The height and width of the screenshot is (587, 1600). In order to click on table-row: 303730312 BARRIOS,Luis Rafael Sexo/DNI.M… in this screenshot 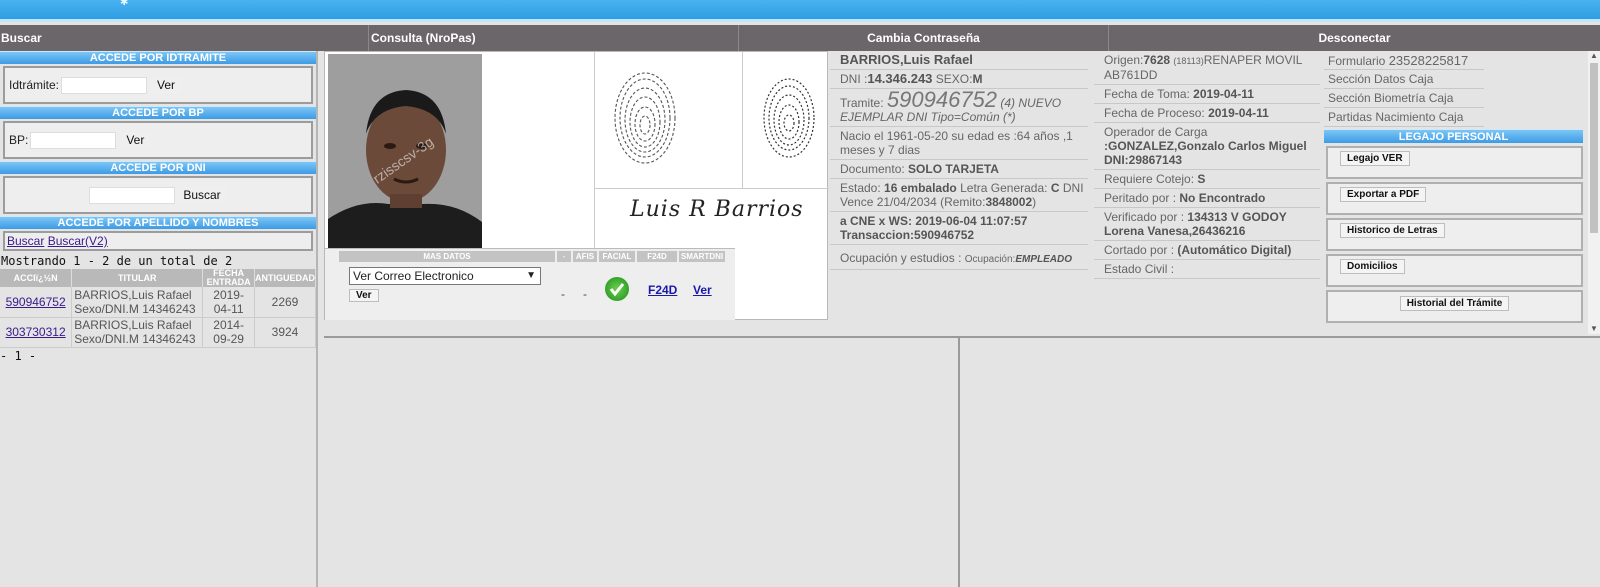, I will do `click(158, 332)`.